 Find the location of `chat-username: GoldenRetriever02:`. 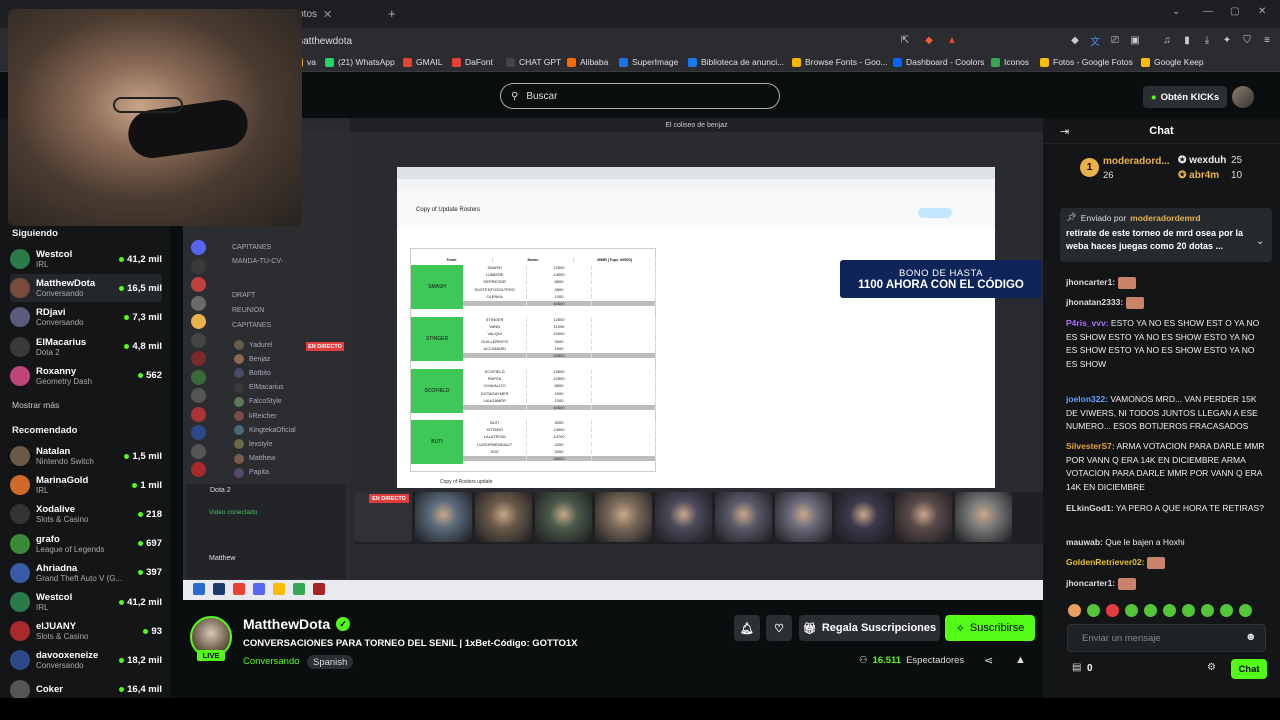

chat-username: GoldenRetriever02: is located at coordinates (1105, 562).